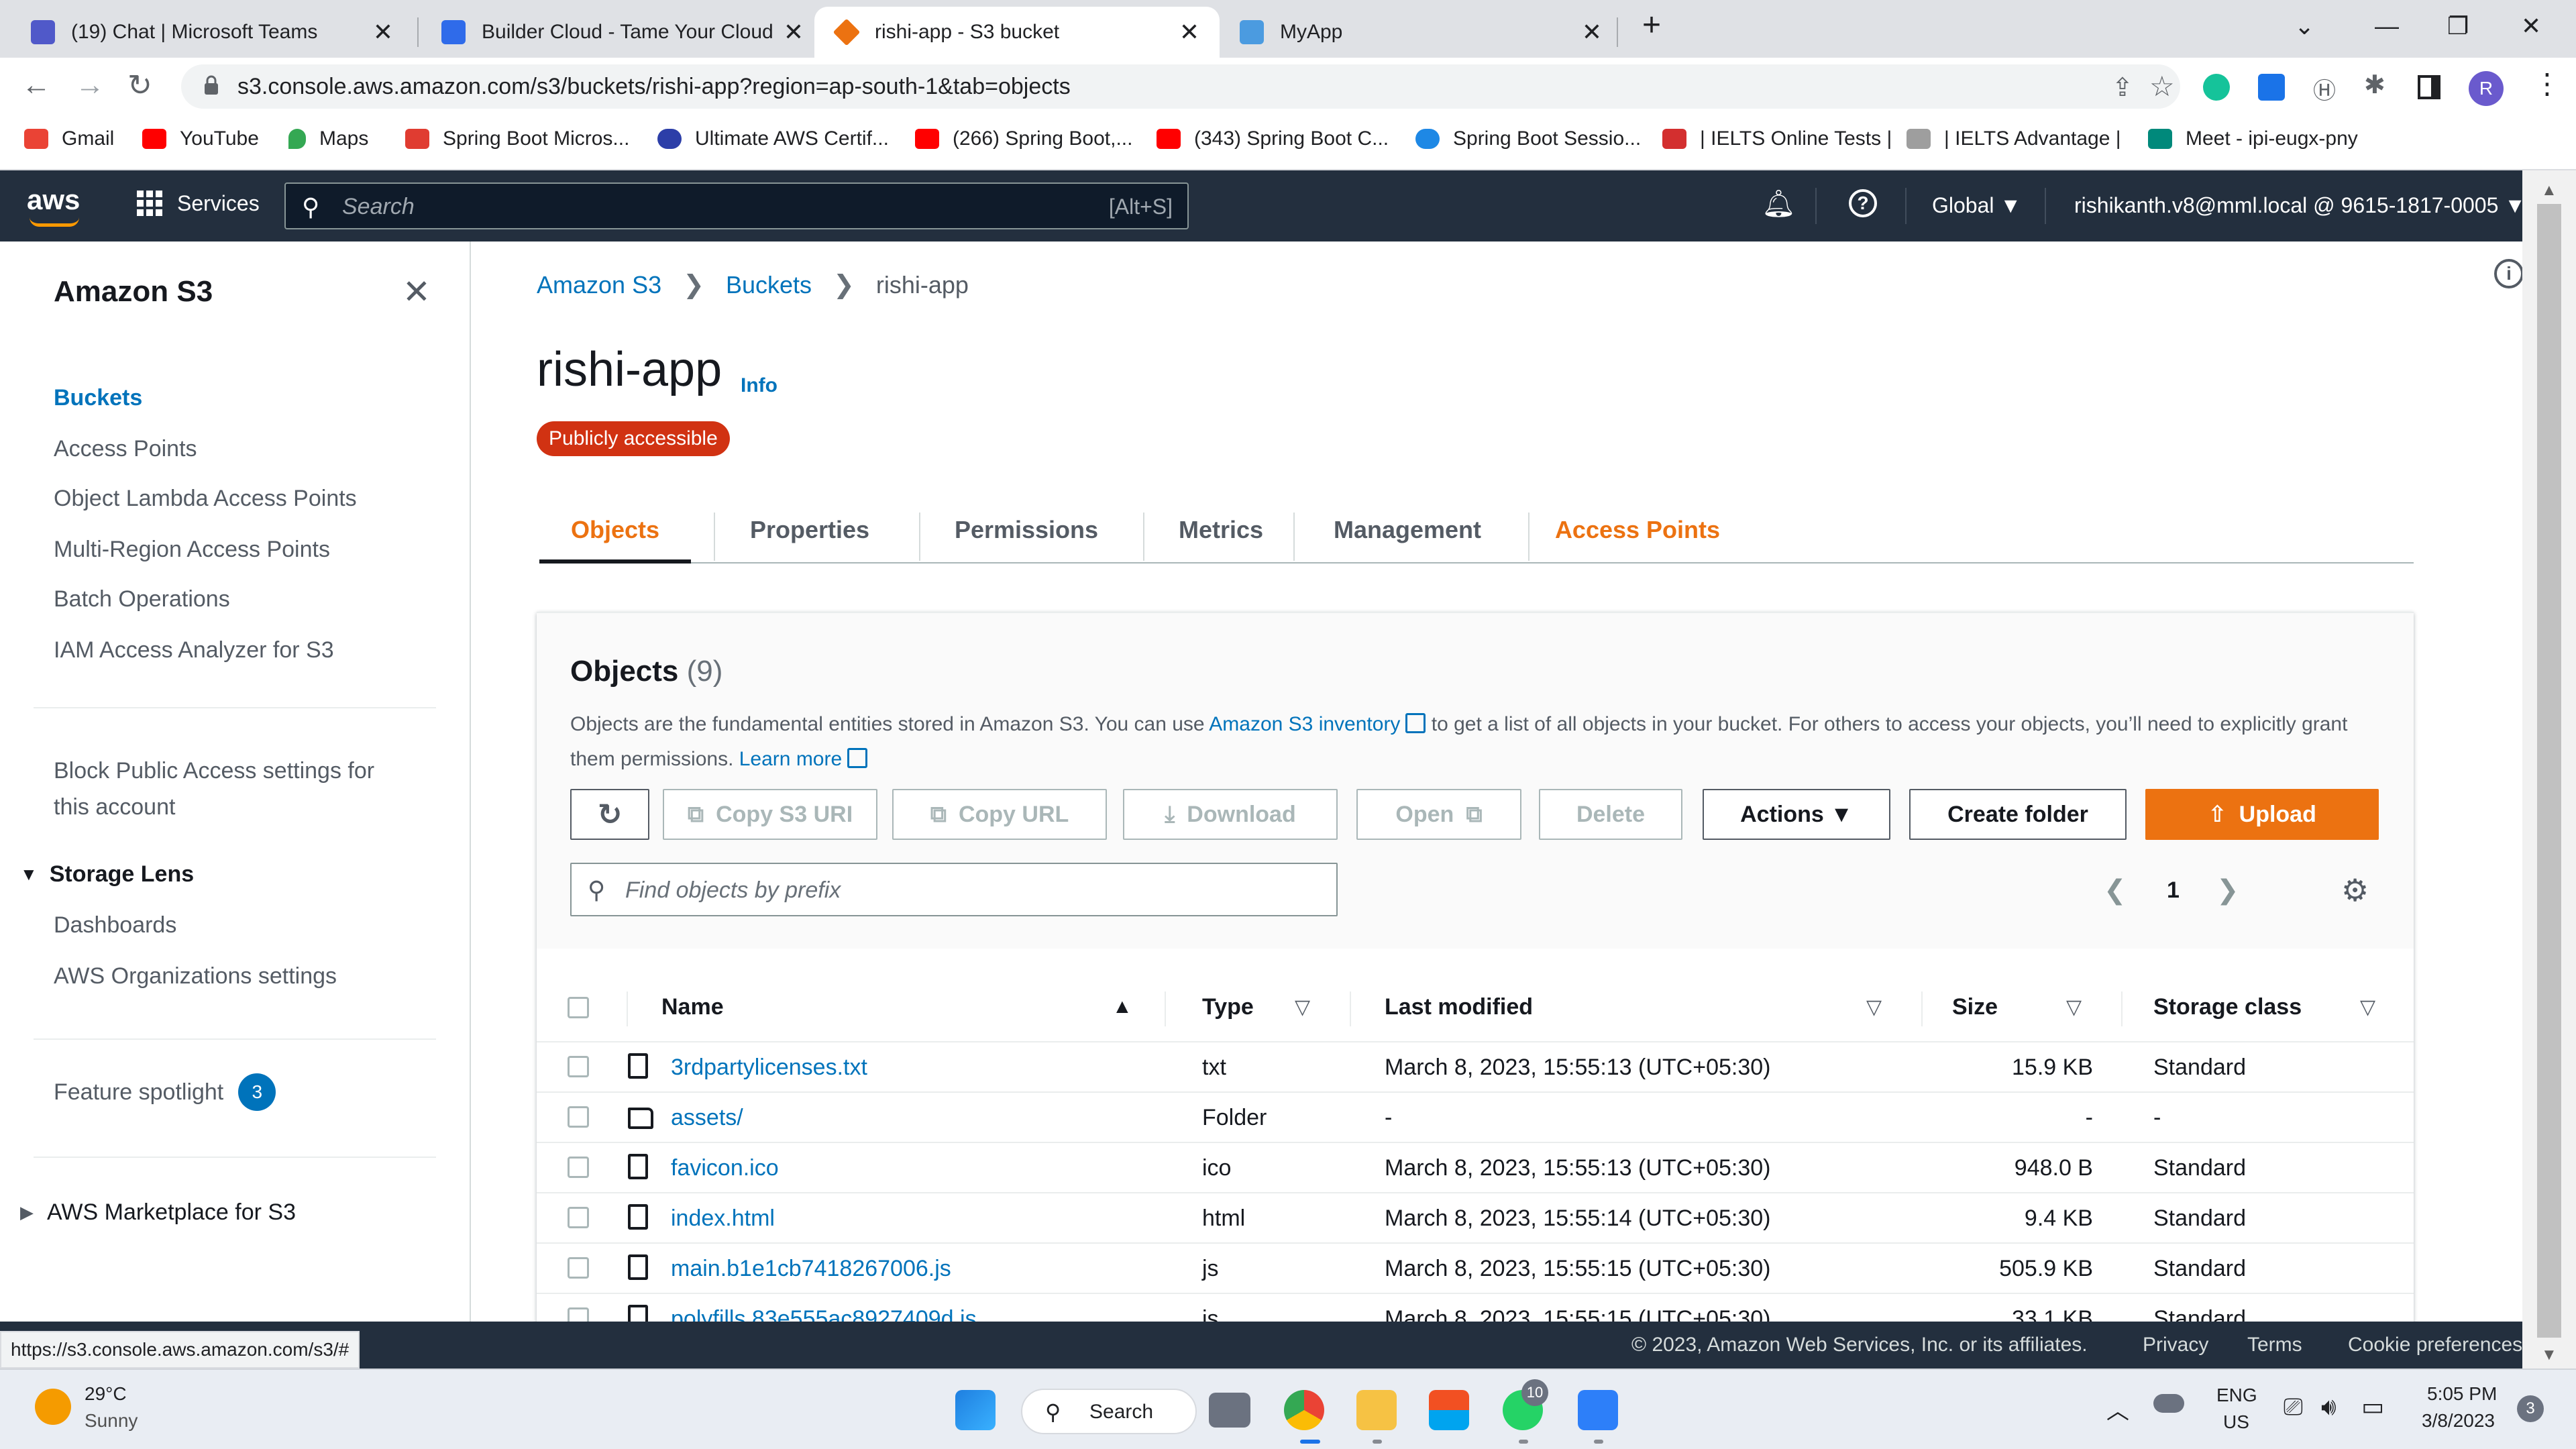 The width and height of the screenshot is (2576, 1449). What do you see at coordinates (2372, 1407) in the screenshot?
I see `battery-icon: ▭` at bounding box center [2372, 1407].